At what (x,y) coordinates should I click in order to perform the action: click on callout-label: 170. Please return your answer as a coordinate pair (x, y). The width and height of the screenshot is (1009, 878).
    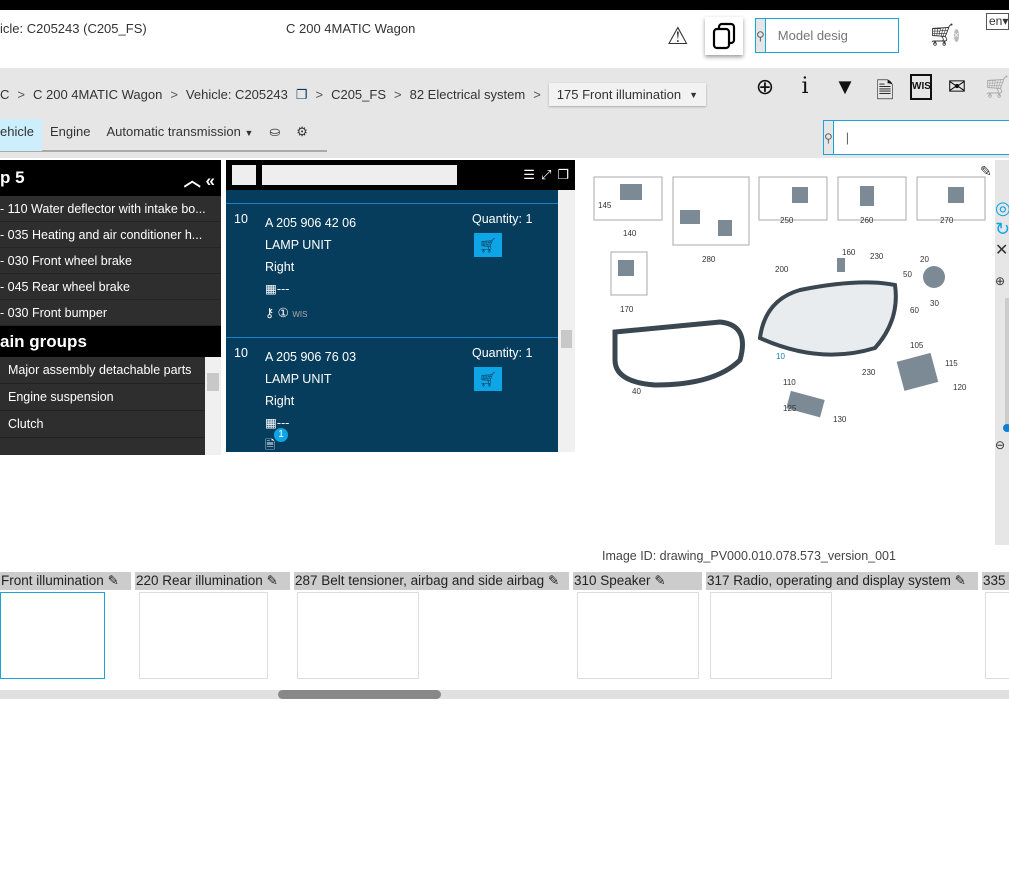
    Looking at the image, I should click on (627, 309).